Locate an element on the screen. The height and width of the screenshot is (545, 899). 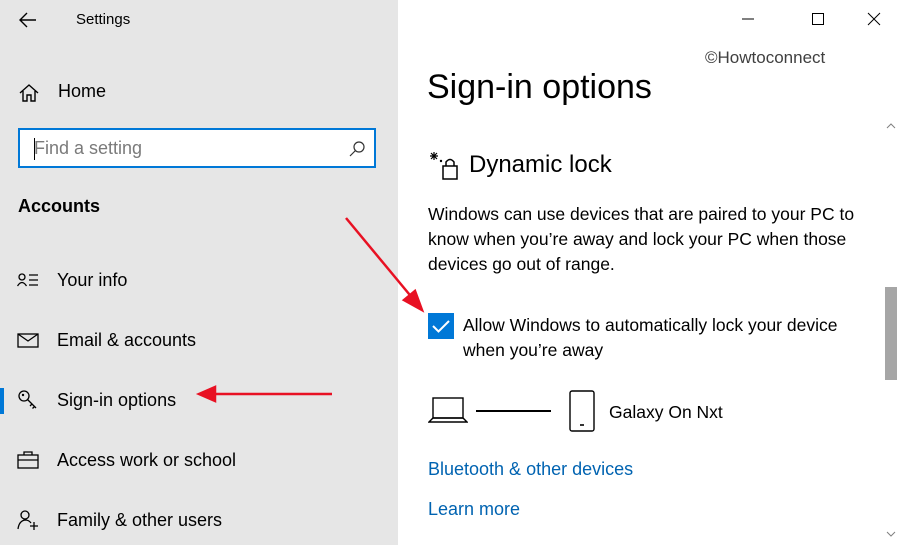
sidebar-item-family-other-users: Family & other users is located at coordinates (199, 520).